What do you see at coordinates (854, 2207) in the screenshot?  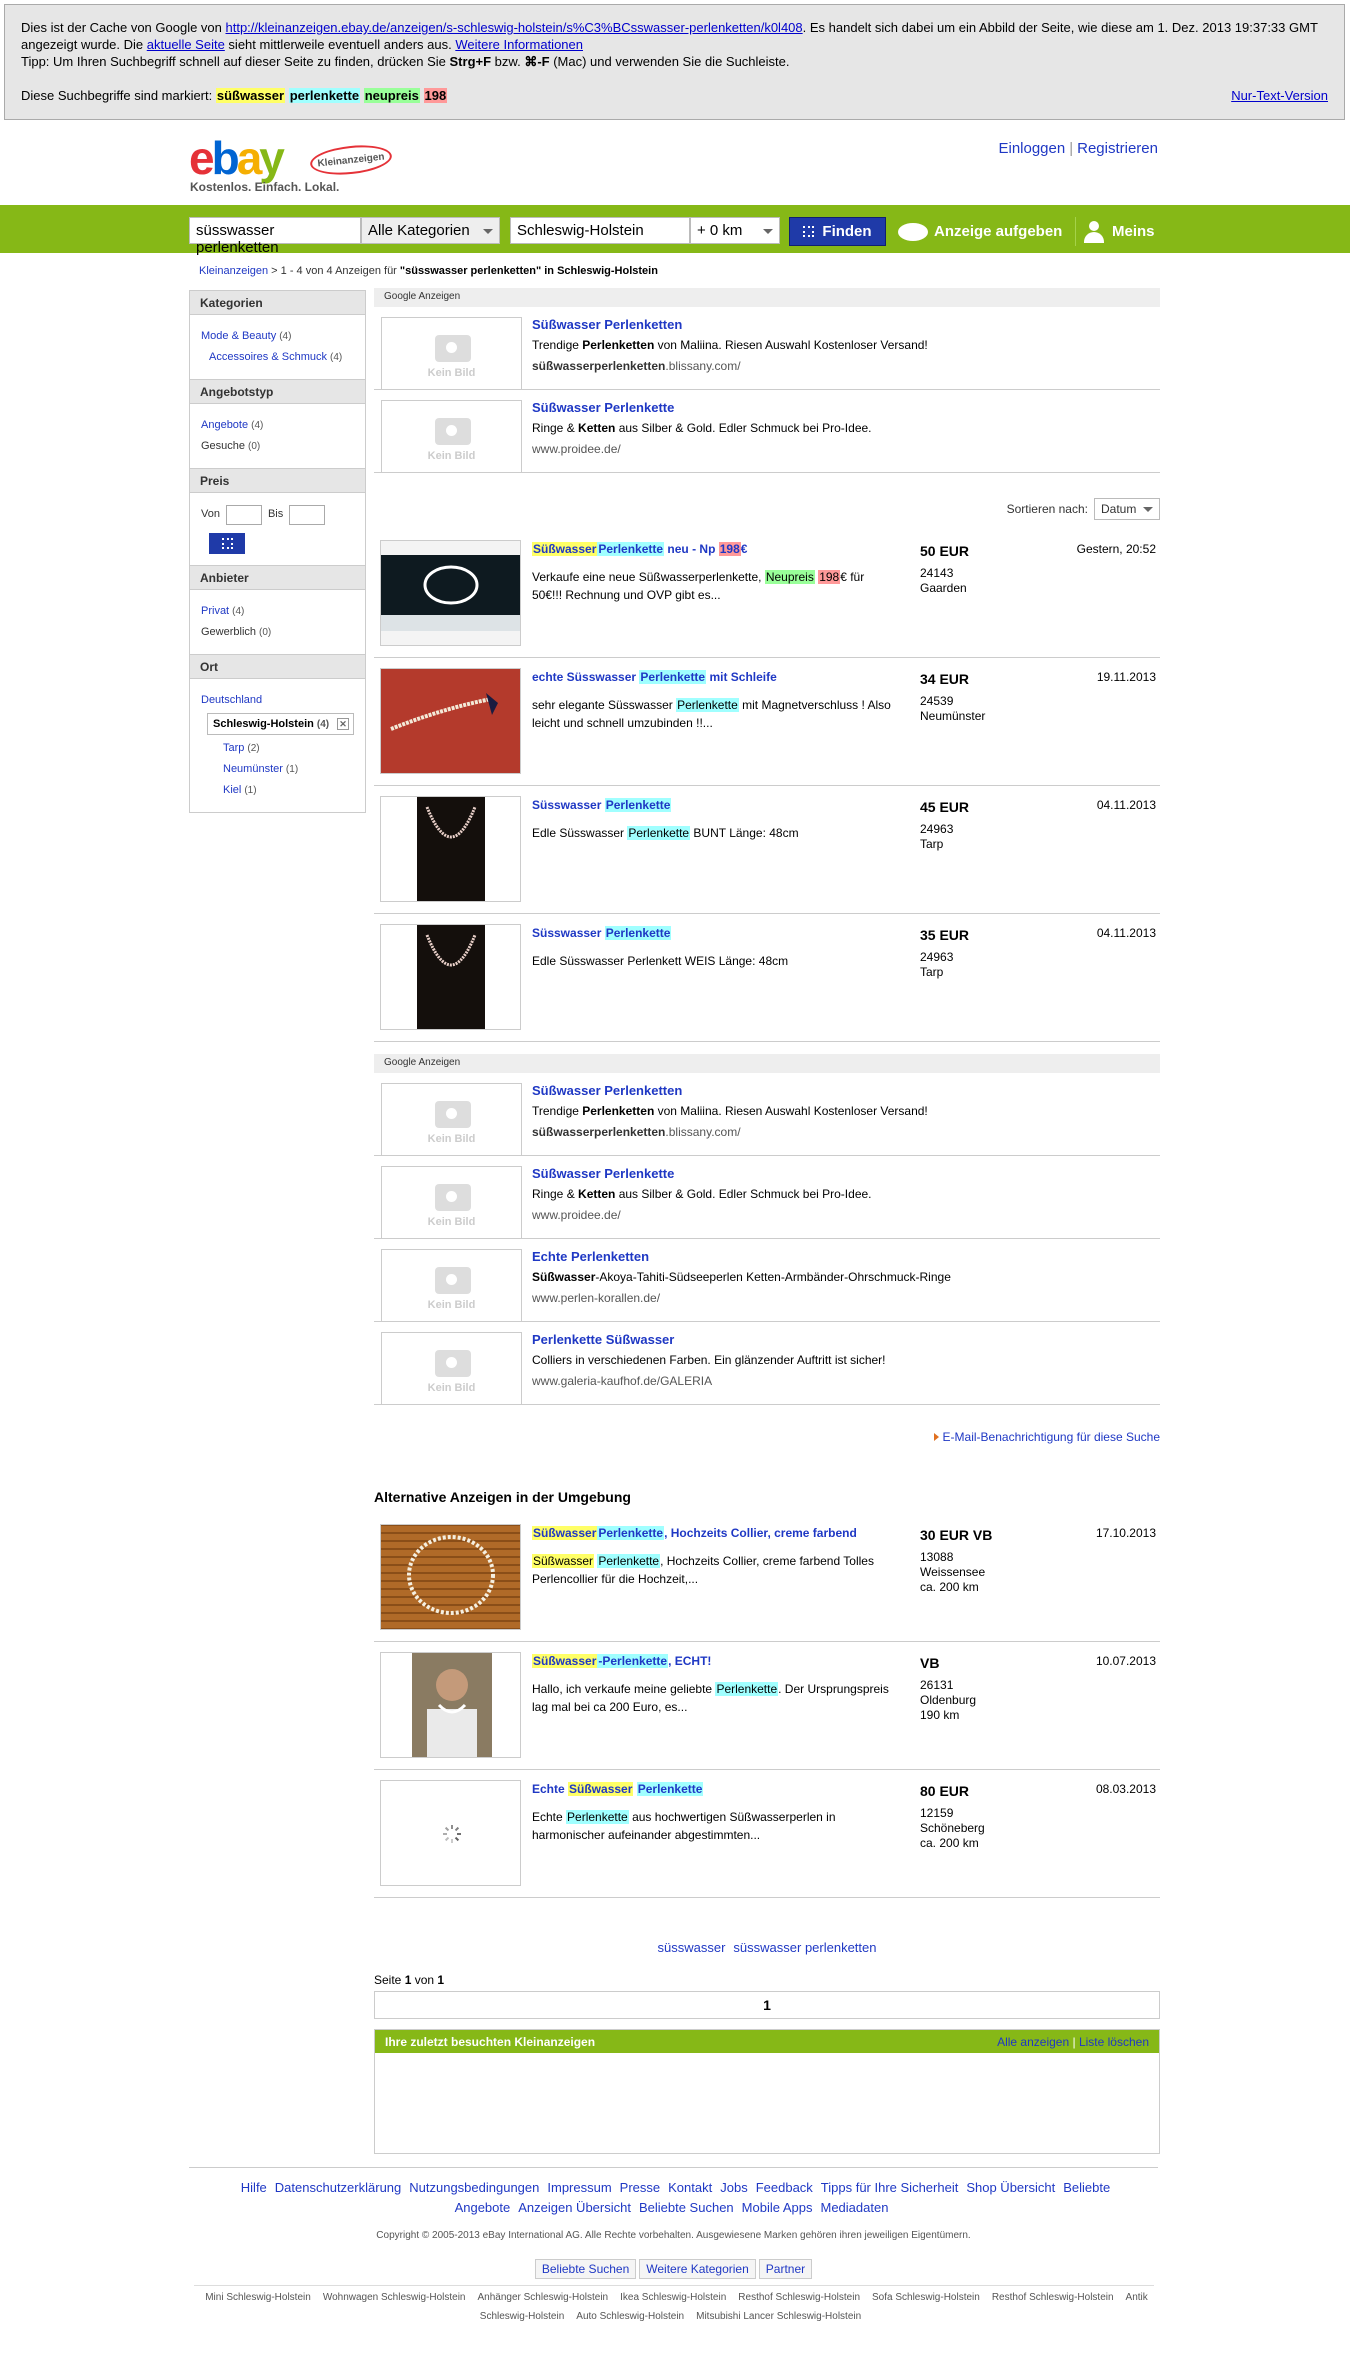 I see `footer-link: Mediadaten` at bounding box center [854, 2207].